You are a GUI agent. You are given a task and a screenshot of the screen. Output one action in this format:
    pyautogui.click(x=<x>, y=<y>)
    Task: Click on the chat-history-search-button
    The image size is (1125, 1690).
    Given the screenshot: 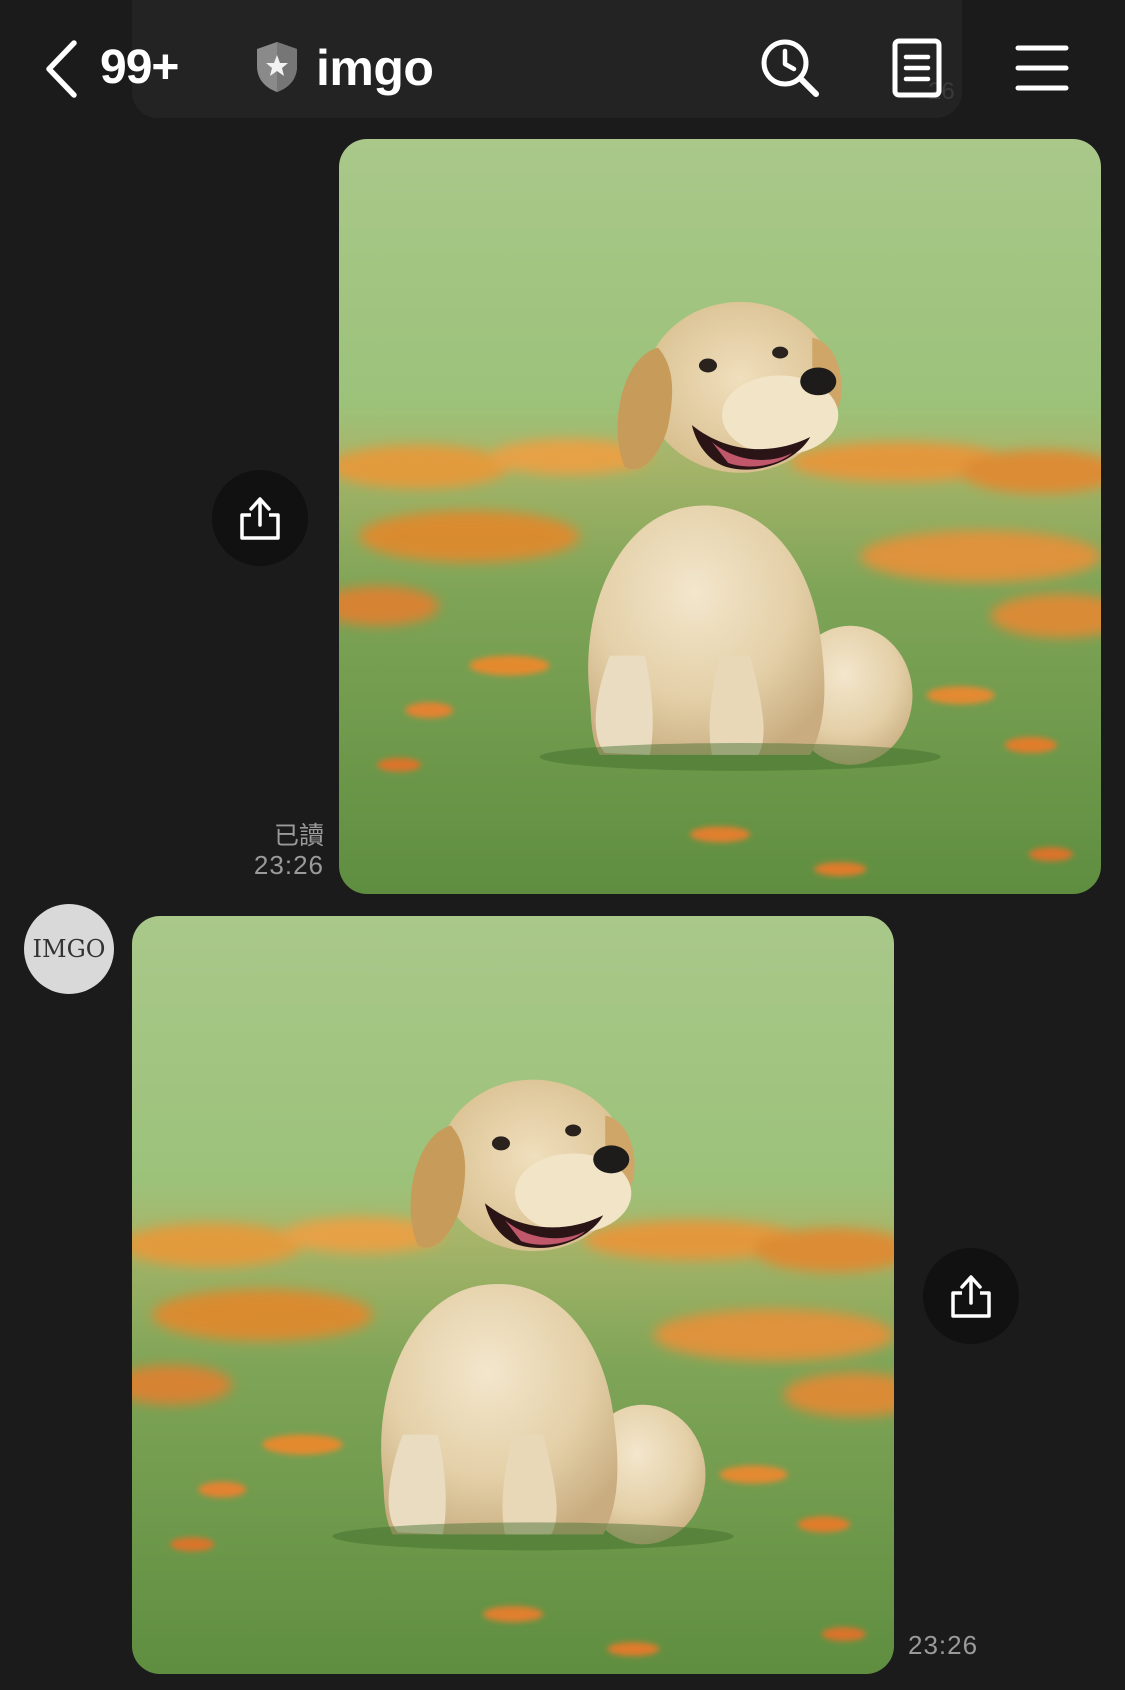 What is the action you would take?
    pyautogui.click(x=790, y=68)
    